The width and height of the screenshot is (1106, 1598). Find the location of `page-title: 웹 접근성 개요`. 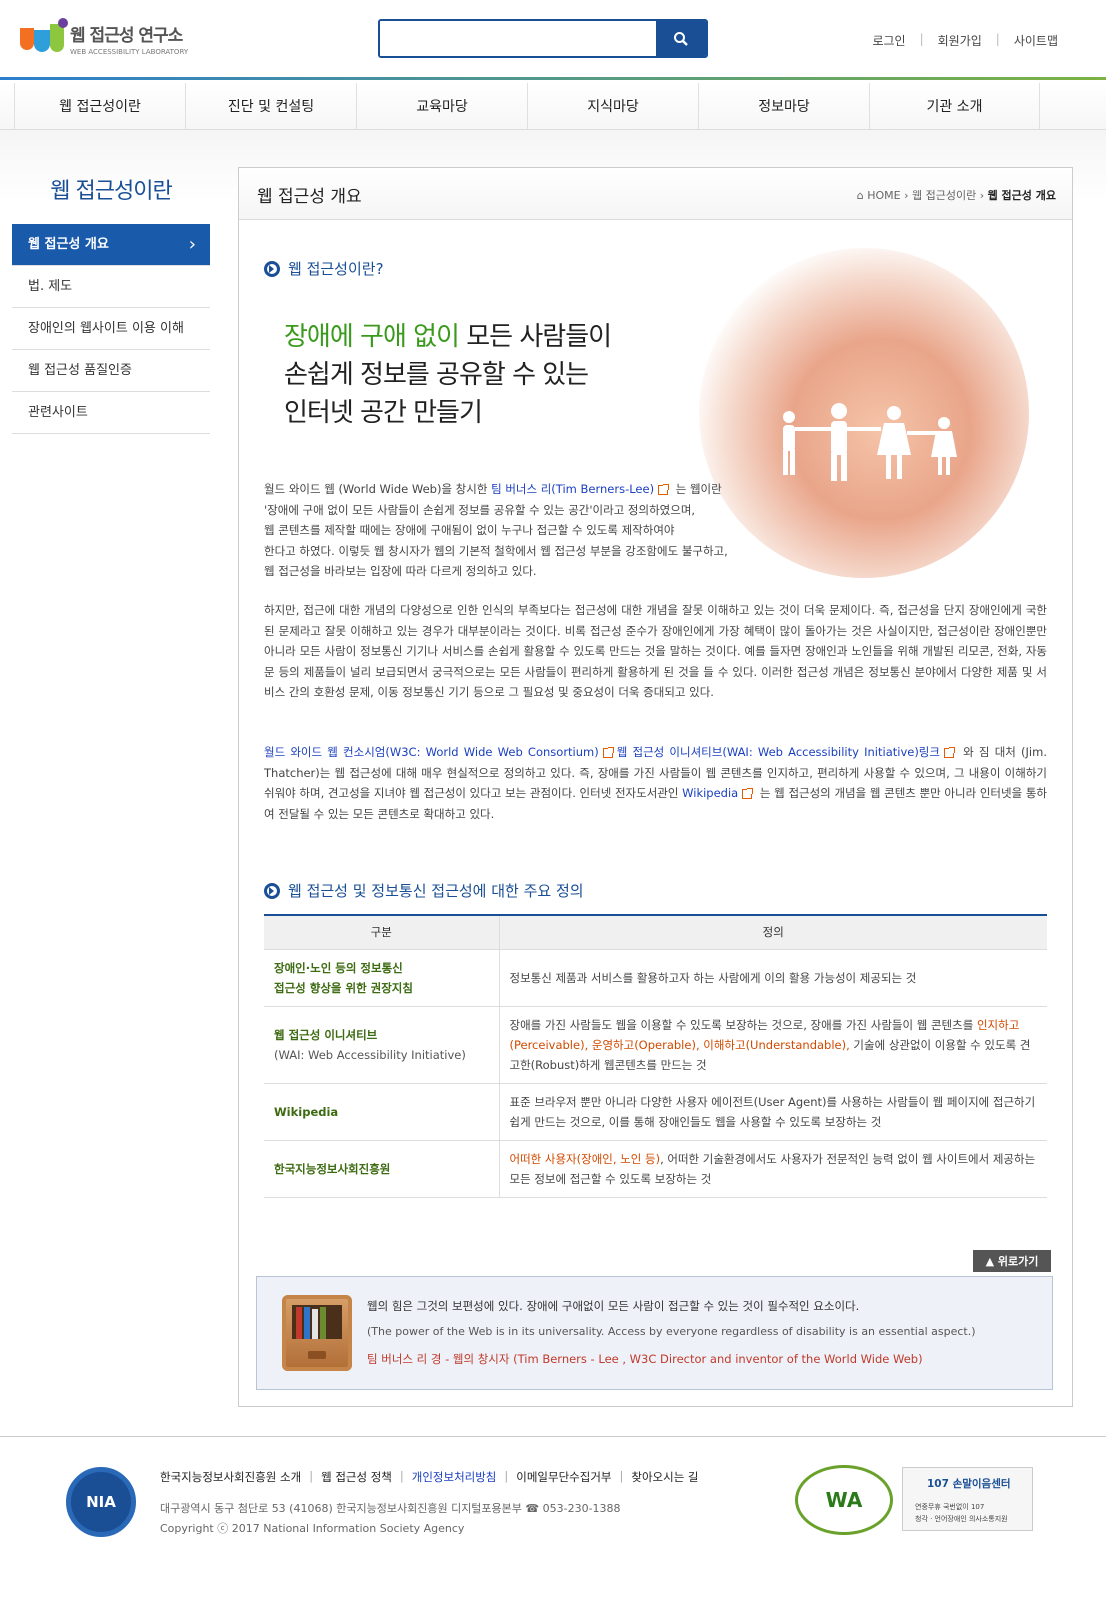

page-title: 웹 접근성 개요 is located at coordinates (309, 197).